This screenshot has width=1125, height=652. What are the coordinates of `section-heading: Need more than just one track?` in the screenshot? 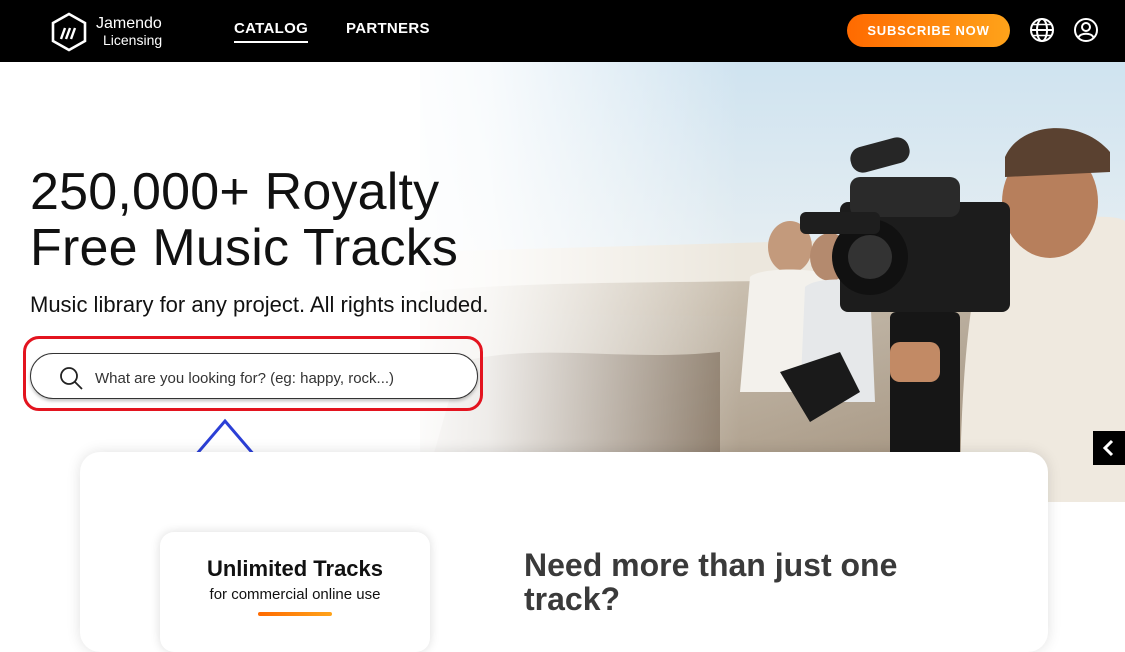 It's located at (711, 582).